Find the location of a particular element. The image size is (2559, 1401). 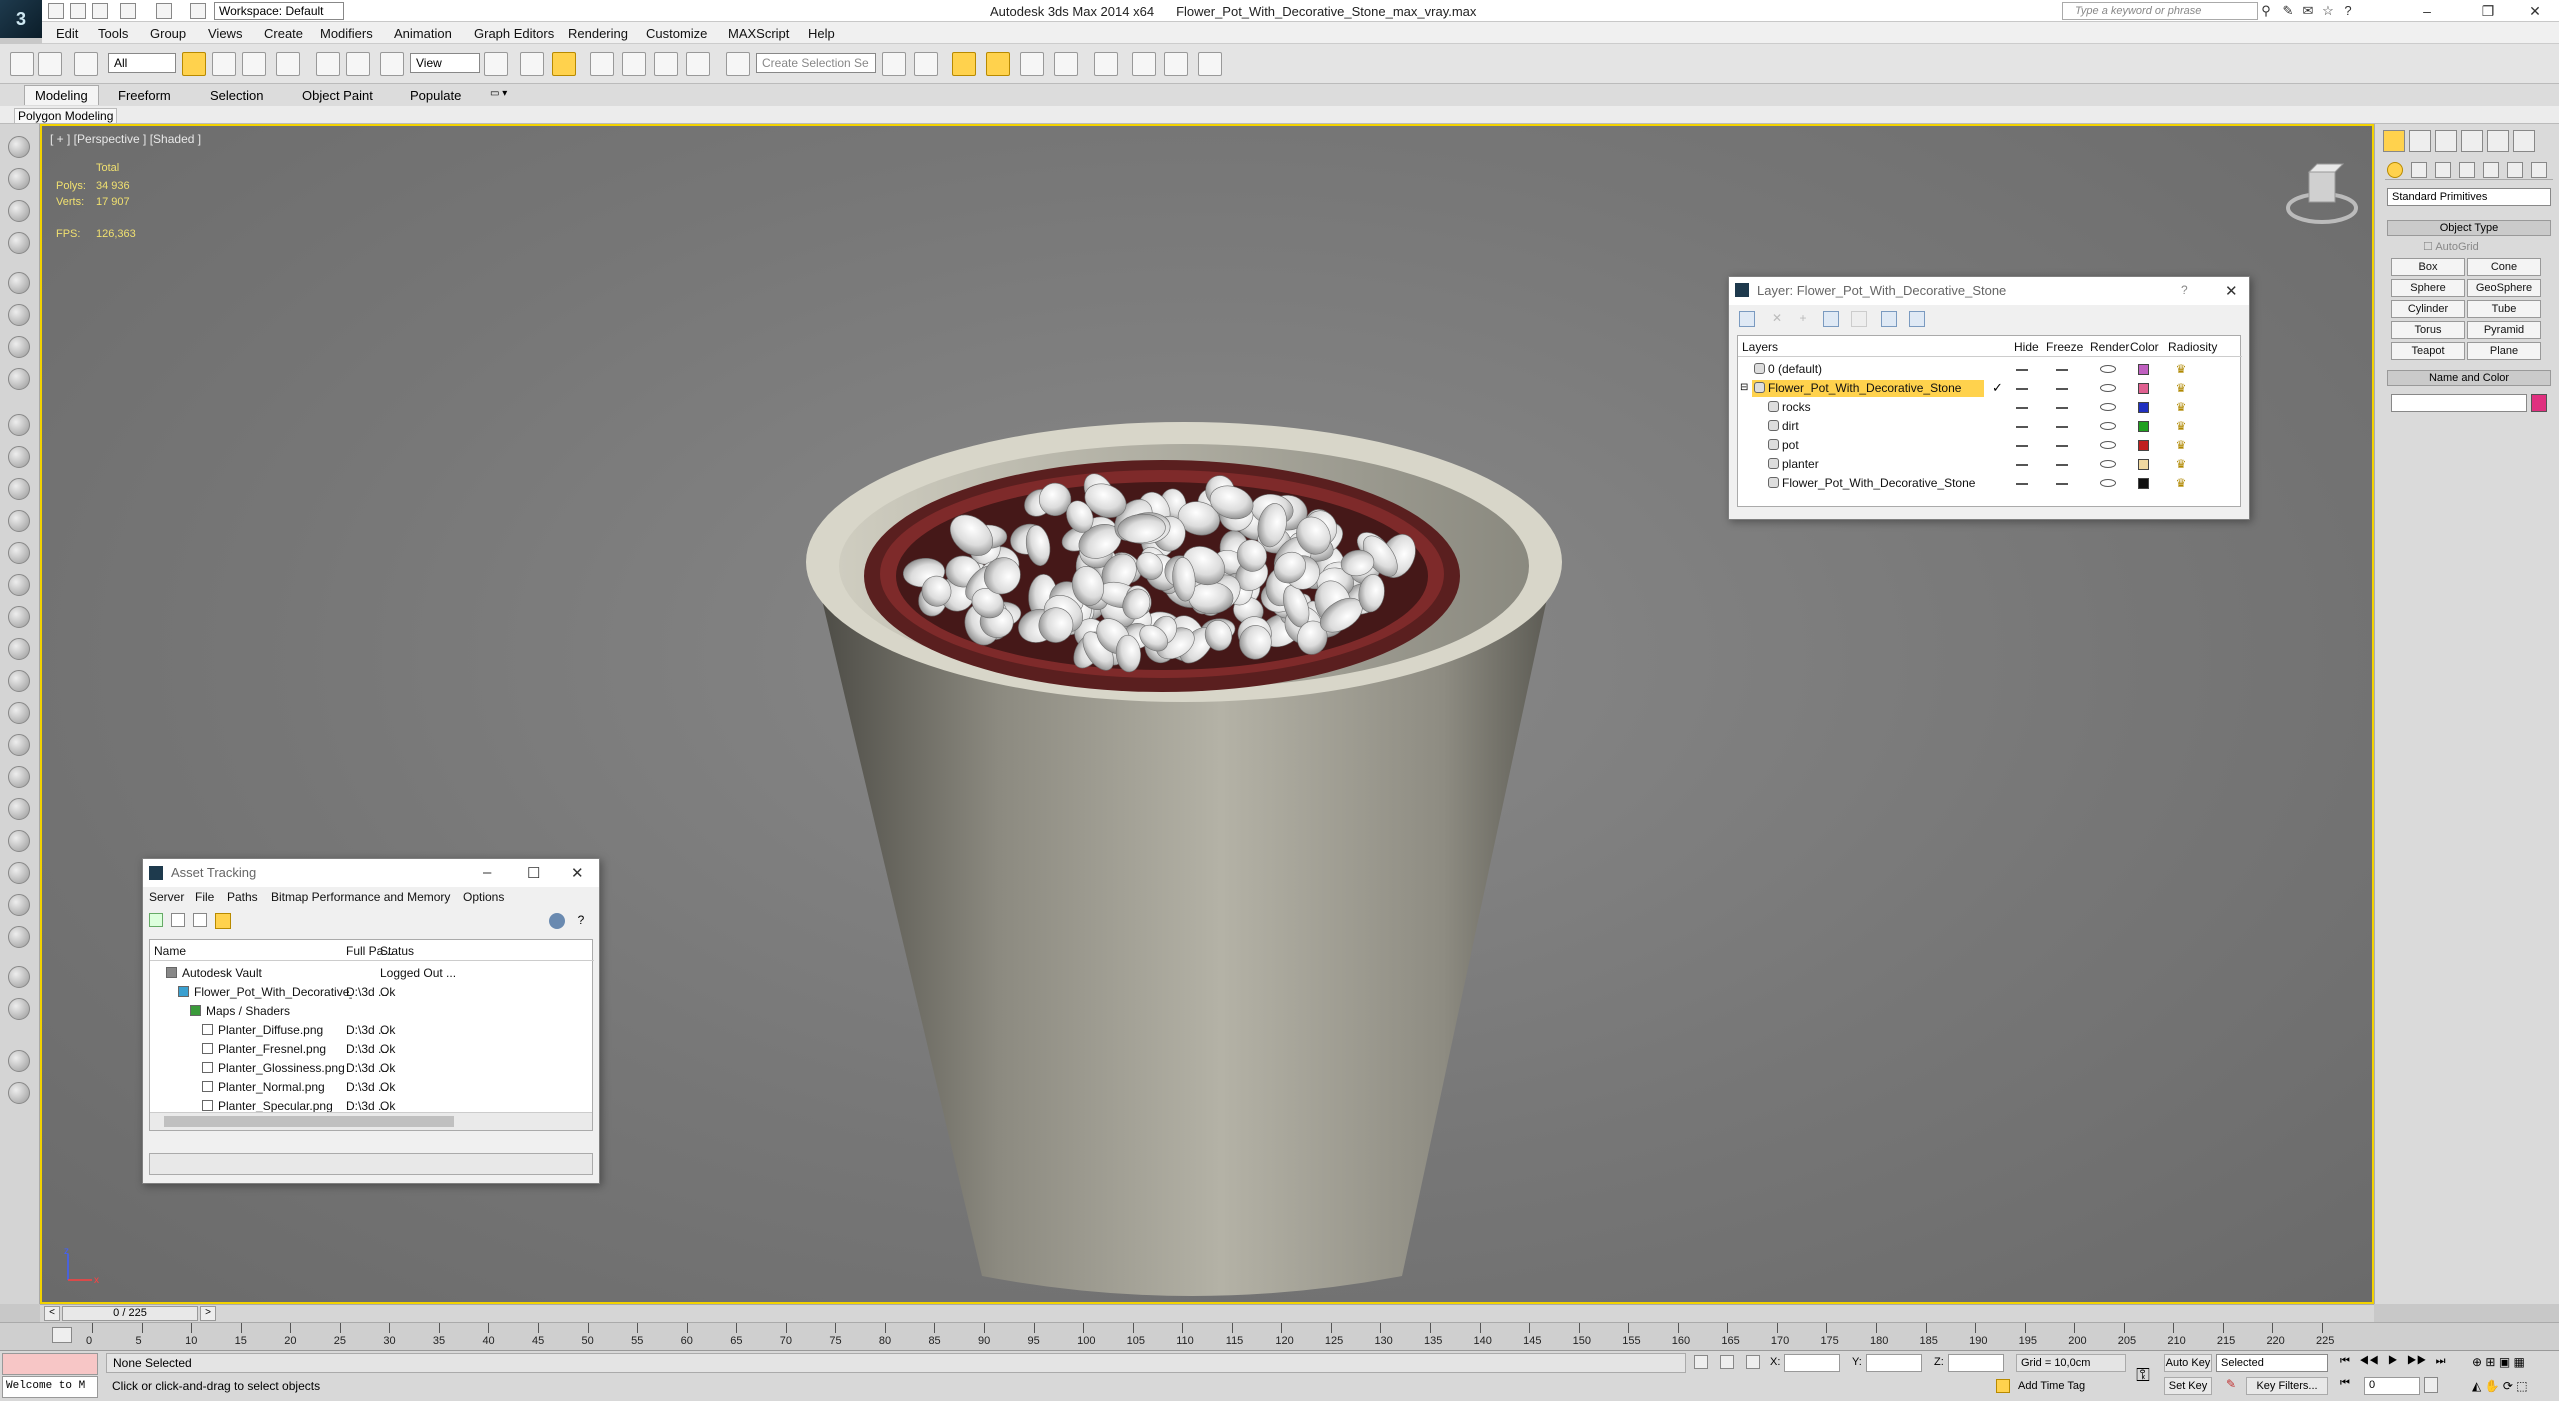

time-tag-icon is located at coordinates (2003, 1386).